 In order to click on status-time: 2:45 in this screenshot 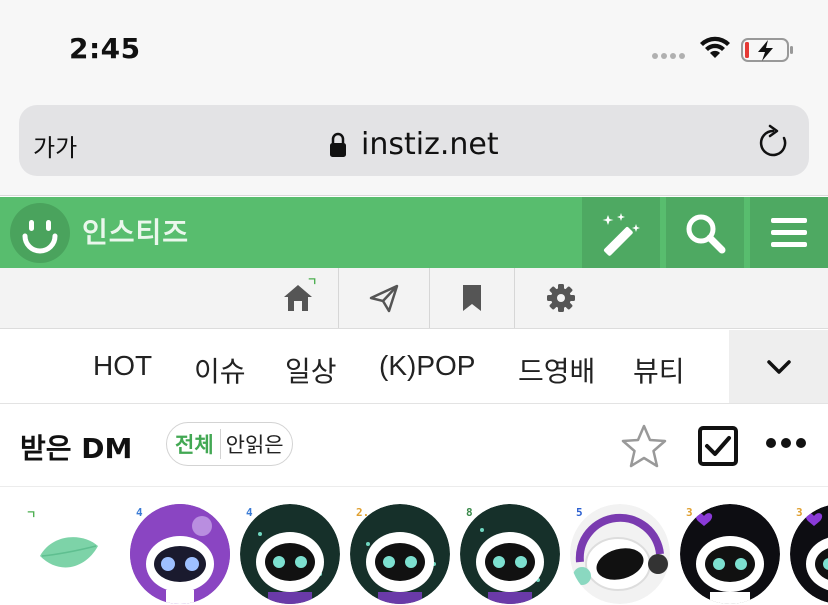, I will do `click(105, 48)`.